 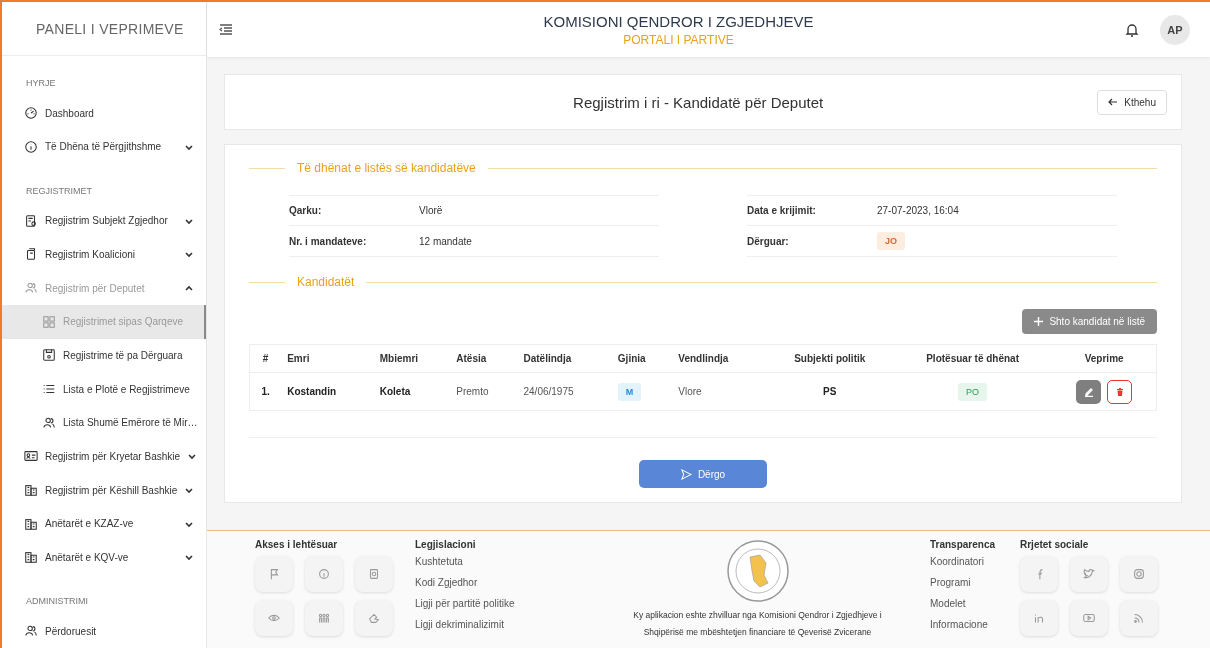 What do you see at coordinates (31, 220) in the screenshot?
I see `form-icon` at bounding box center [31, 220].